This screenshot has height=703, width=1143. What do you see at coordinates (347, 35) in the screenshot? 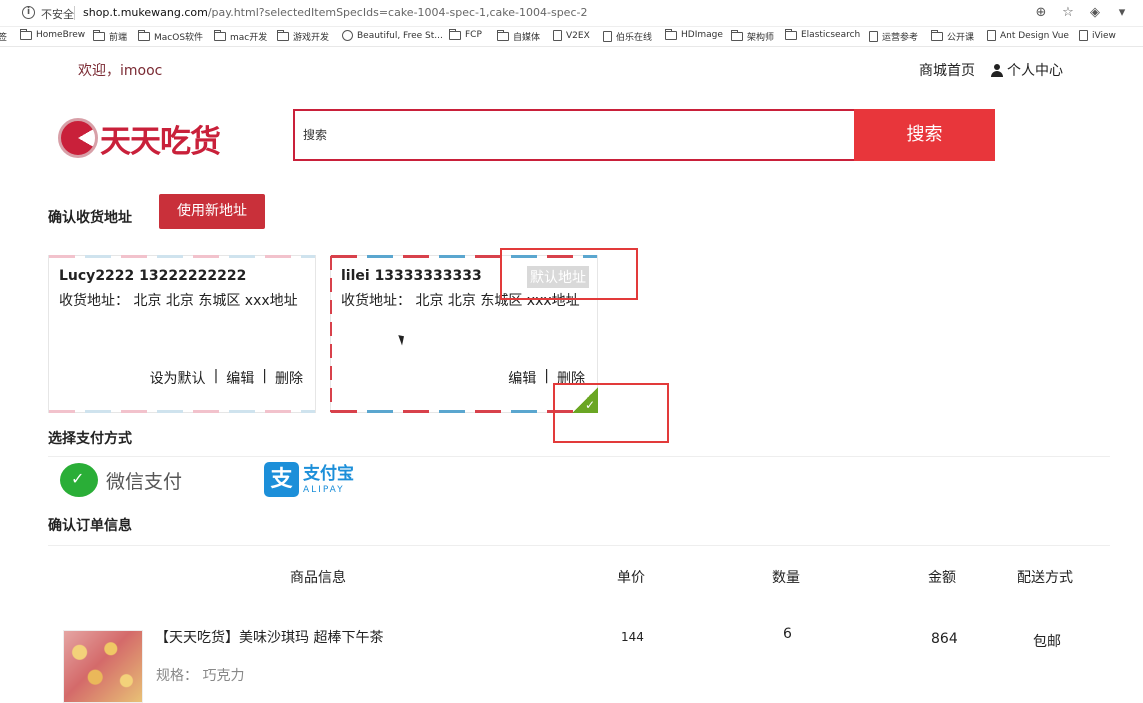
I see `site-icon` at bounding box center [347, 35].